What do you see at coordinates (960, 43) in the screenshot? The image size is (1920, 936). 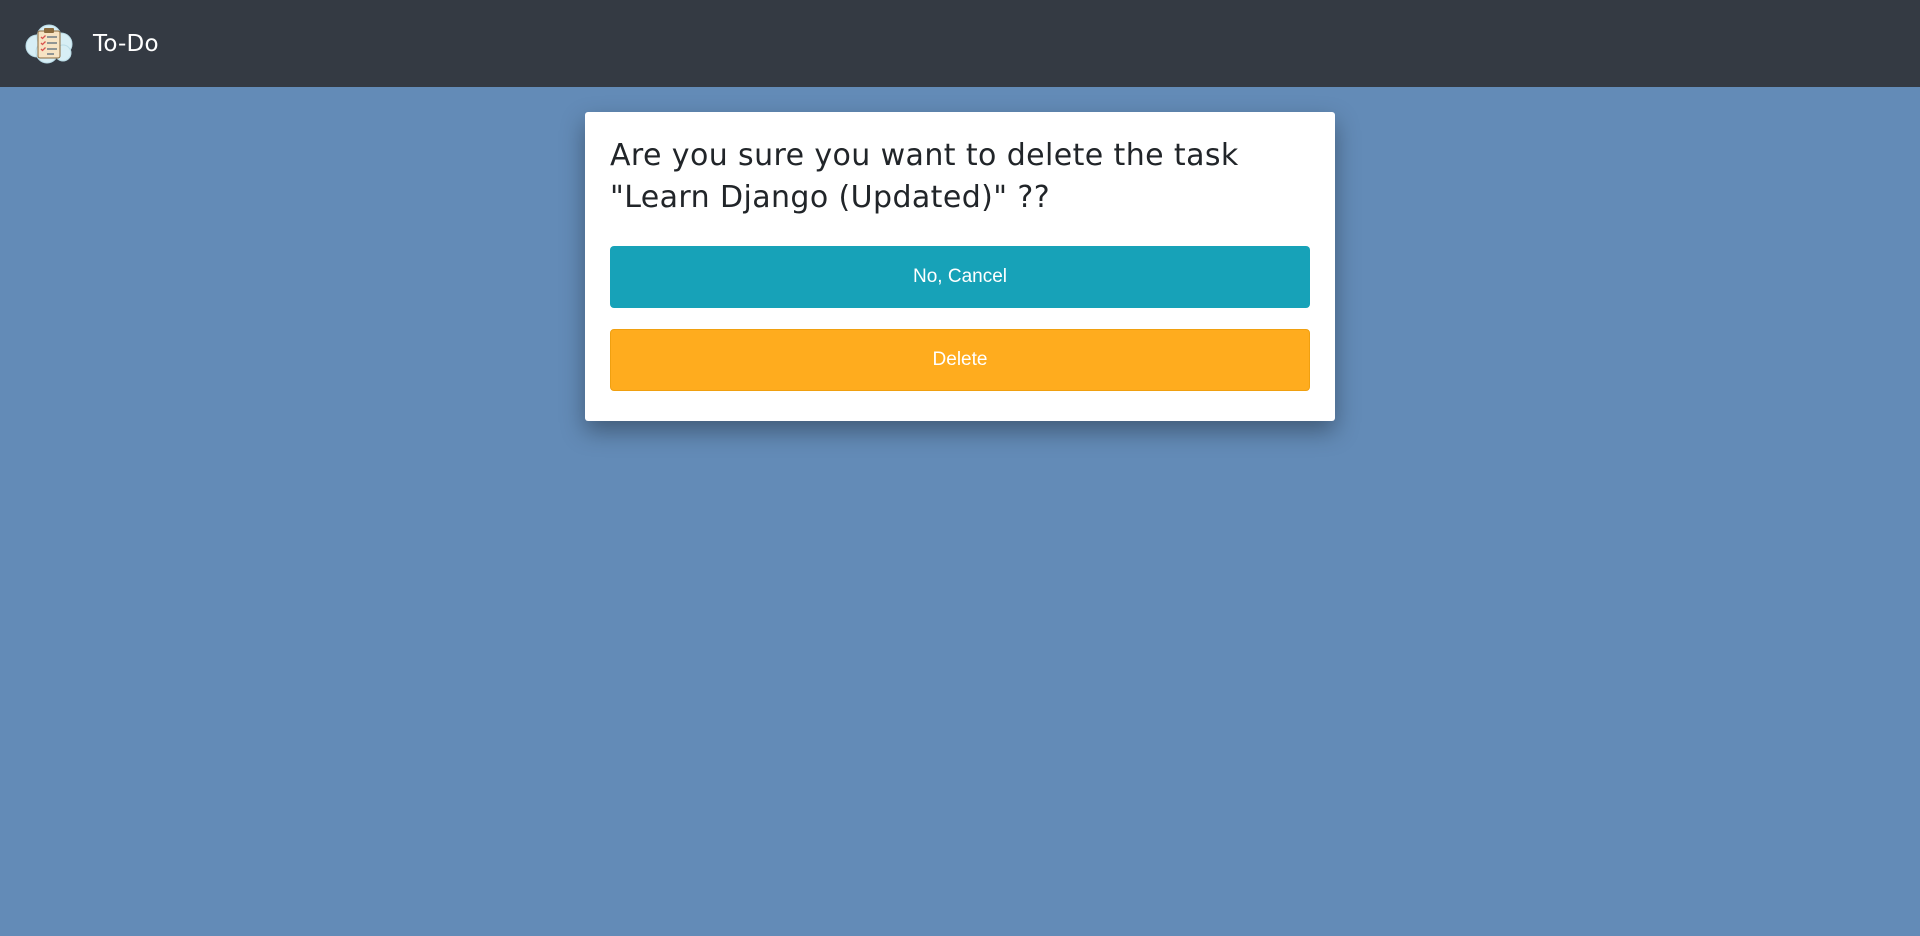 I see `navbar: To-Do` at bounding box center [960, 43].